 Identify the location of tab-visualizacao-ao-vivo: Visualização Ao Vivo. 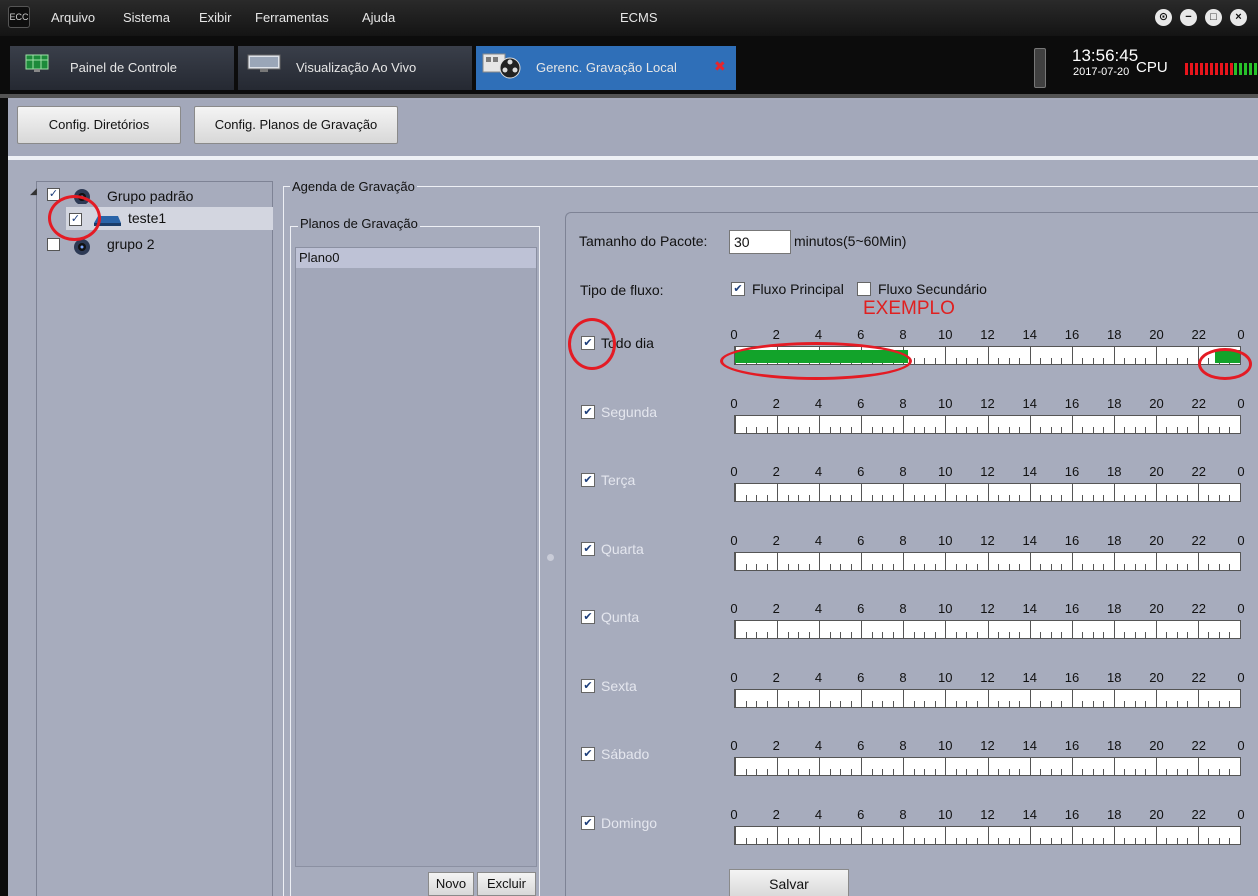
(355, 68).